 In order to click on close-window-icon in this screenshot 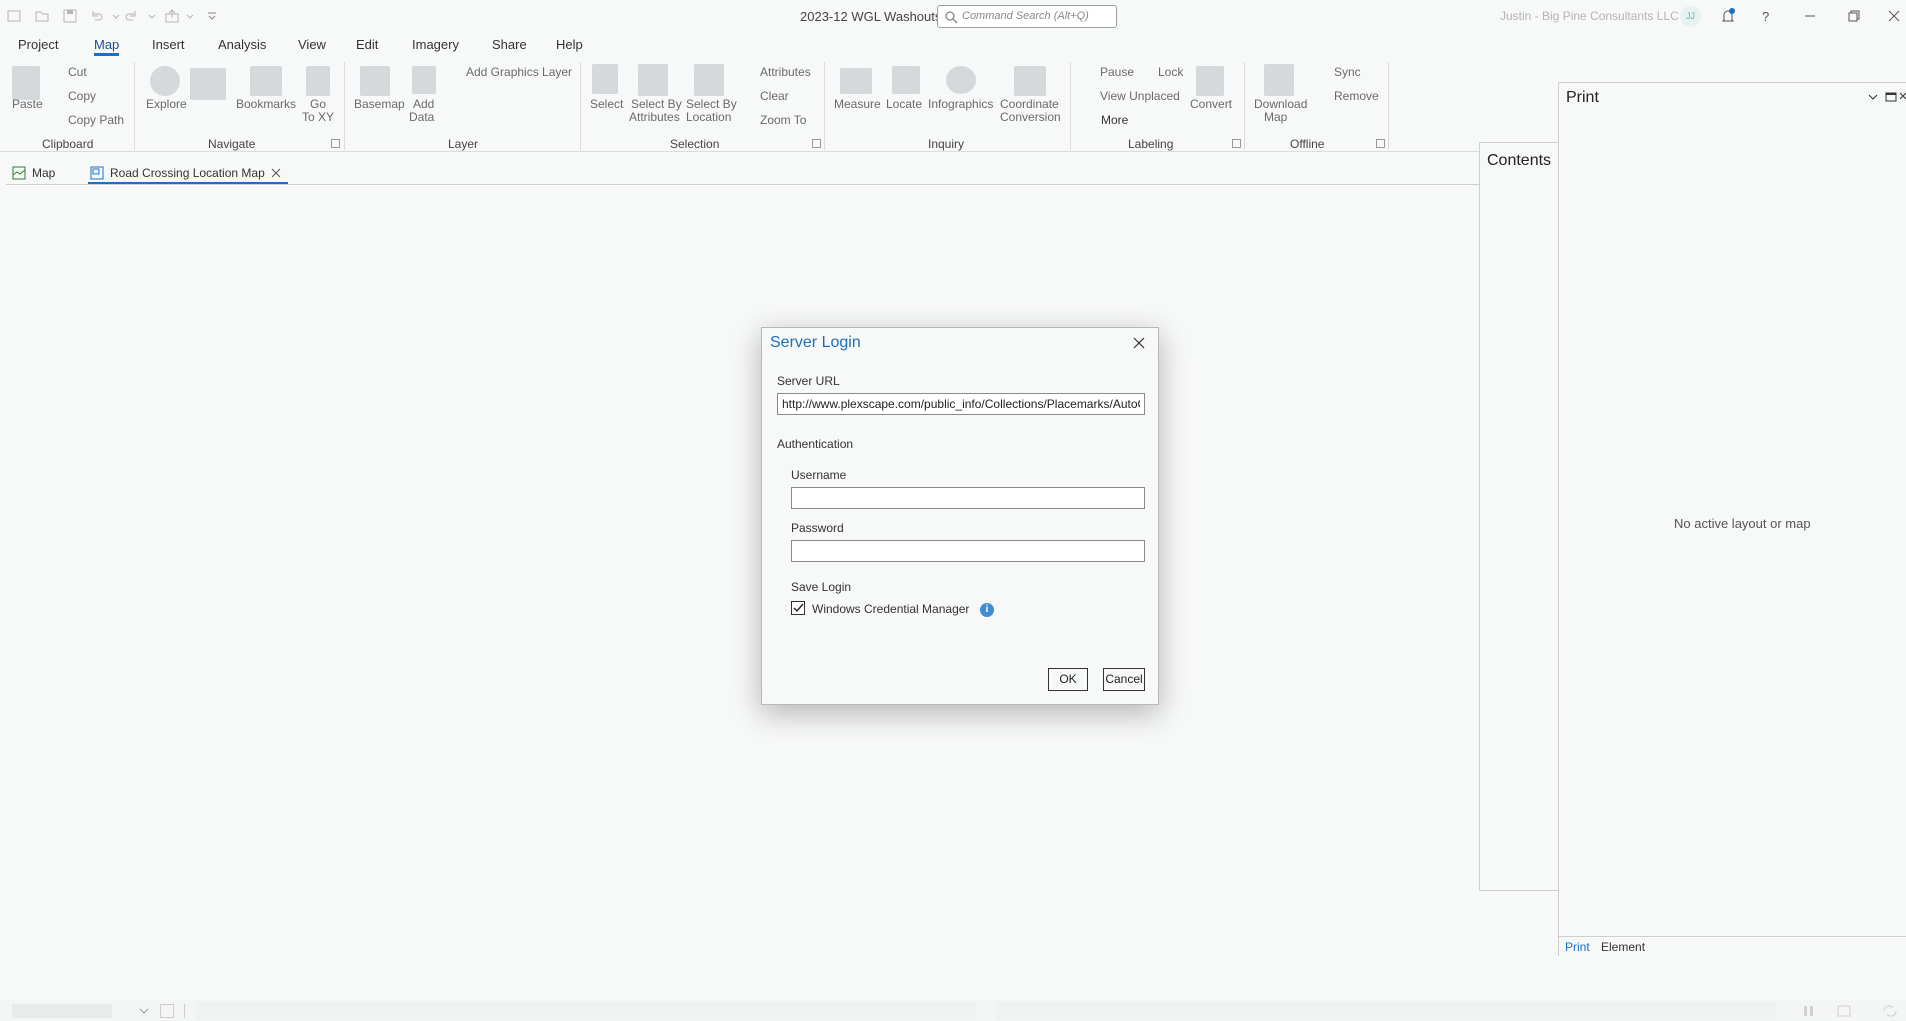, I will do `click(1894, 16)`.